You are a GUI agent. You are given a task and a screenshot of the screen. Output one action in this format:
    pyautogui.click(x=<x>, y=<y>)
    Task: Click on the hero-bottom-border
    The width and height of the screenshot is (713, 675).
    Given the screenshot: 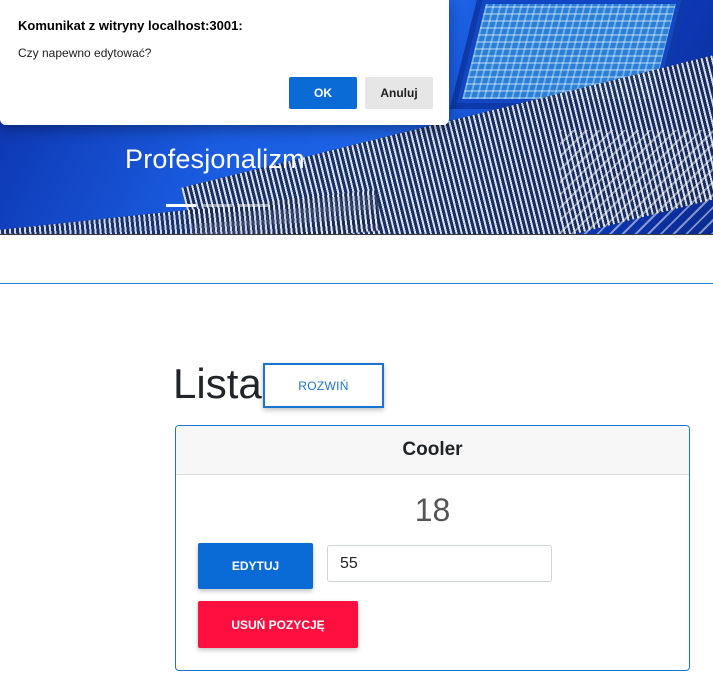 What is the action you would take?
    pyautogui.click(x=356, y=234)
    